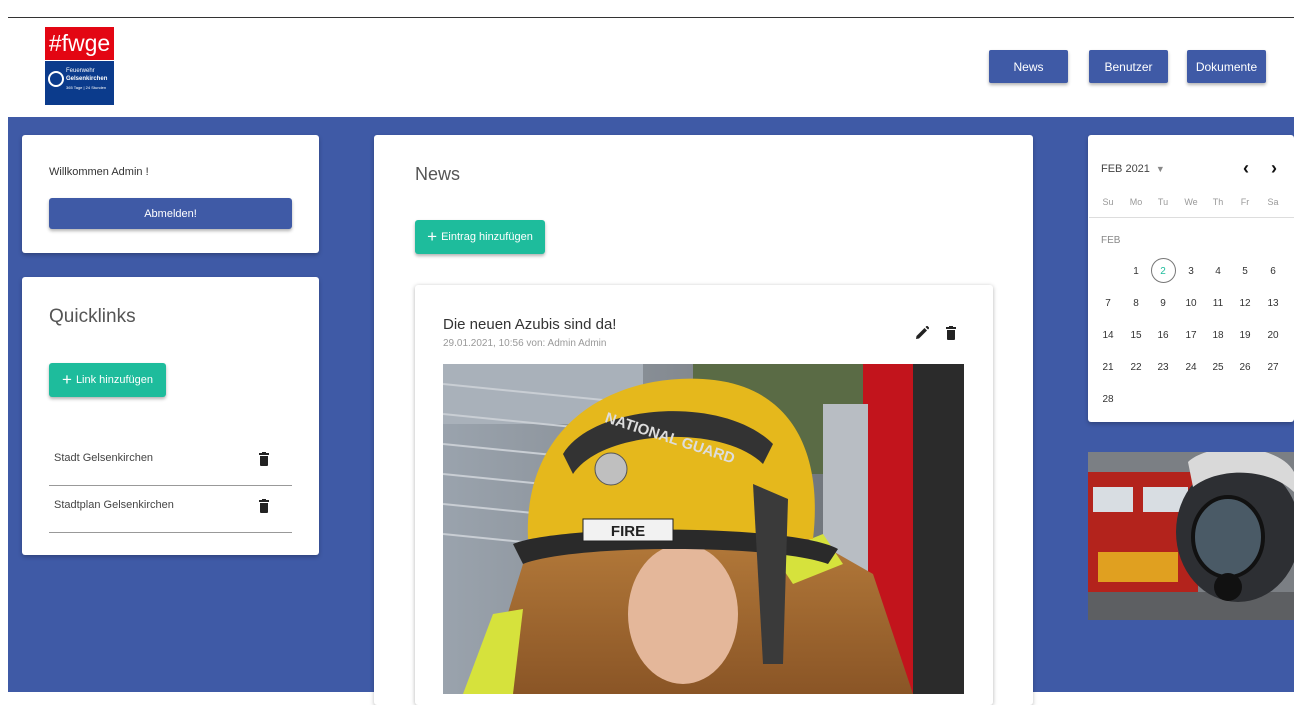 Image resolution: width=1294 pixels, height=705 pixels. Describe the element at coordinates (1218, 271) in the screenshot. I see `calendar-day: 4` at that location.